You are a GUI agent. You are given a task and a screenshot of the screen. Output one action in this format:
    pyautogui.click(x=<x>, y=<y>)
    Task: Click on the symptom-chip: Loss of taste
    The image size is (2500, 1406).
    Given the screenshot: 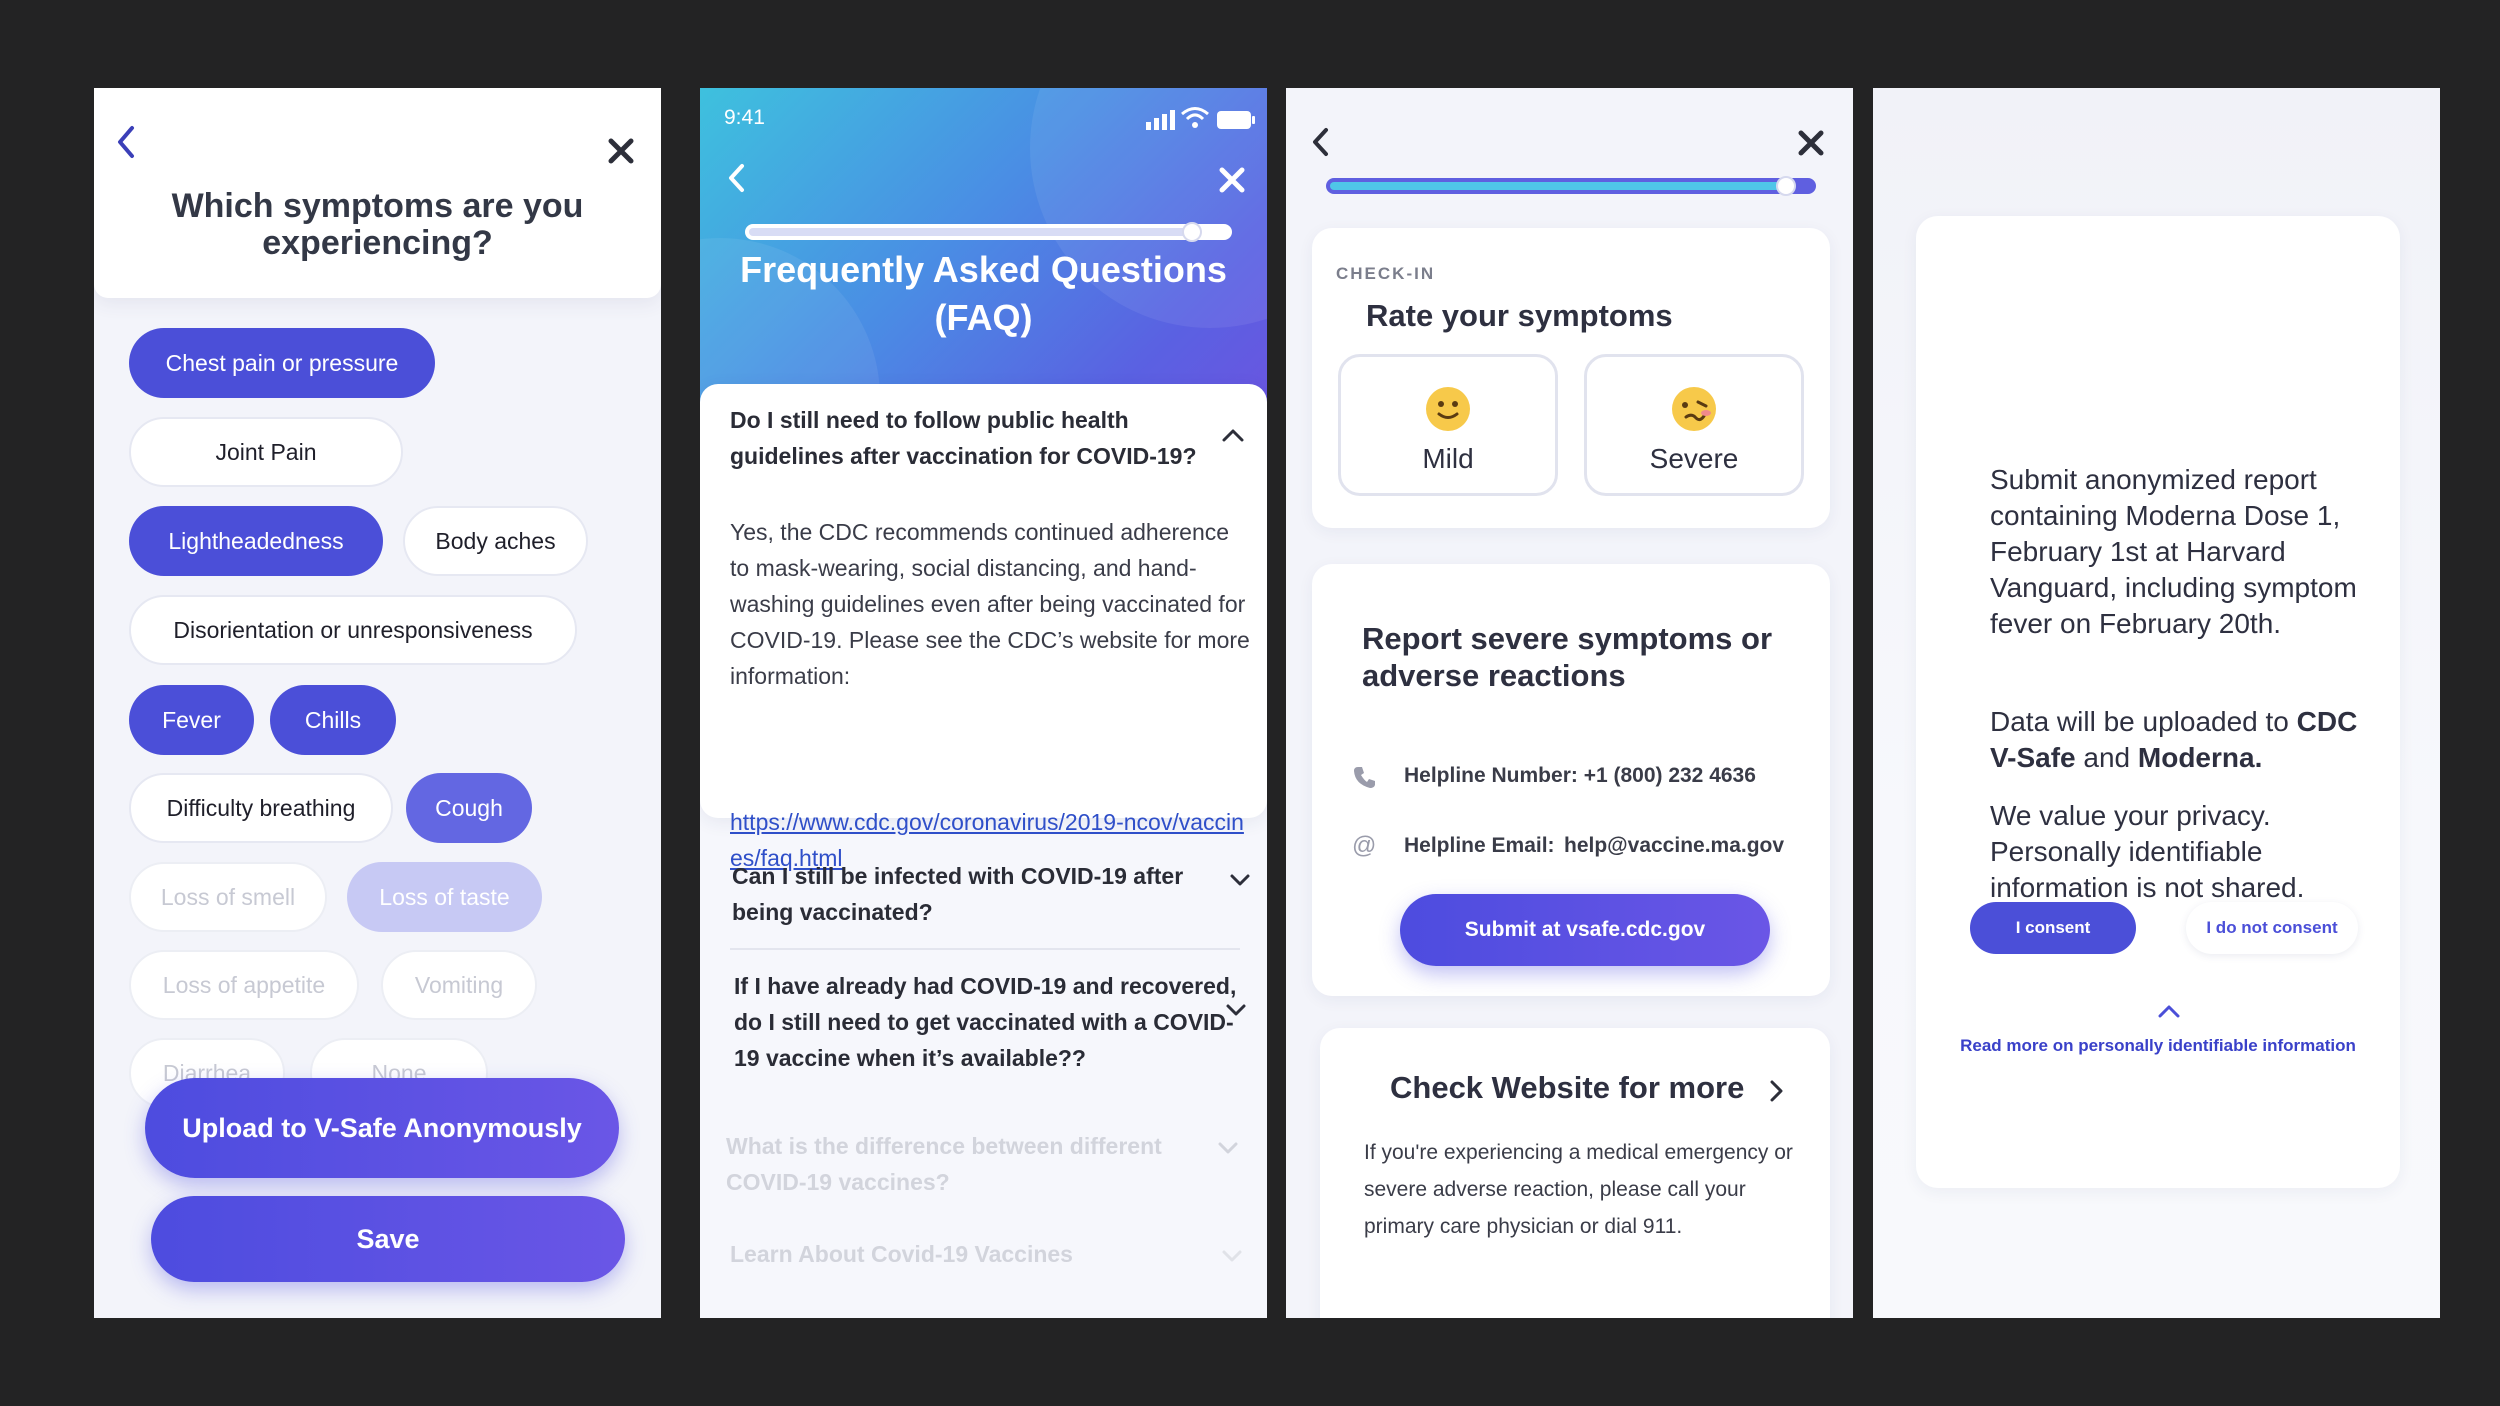 What is the action you would take?
    pyautogui.click(x=444, y=897)
    